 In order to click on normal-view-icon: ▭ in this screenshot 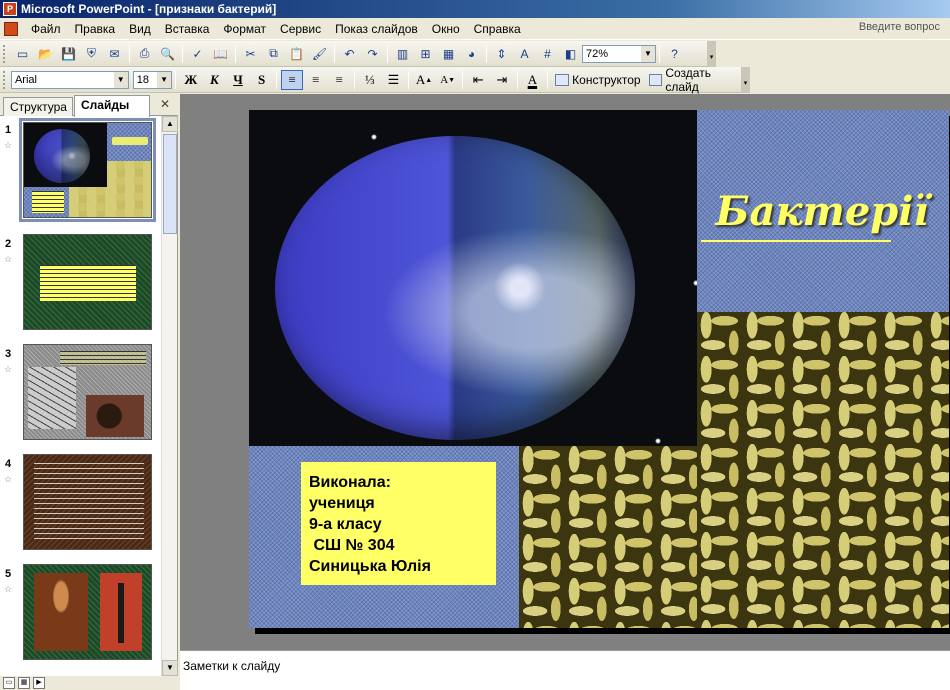, I will do `click(9, 683)`.